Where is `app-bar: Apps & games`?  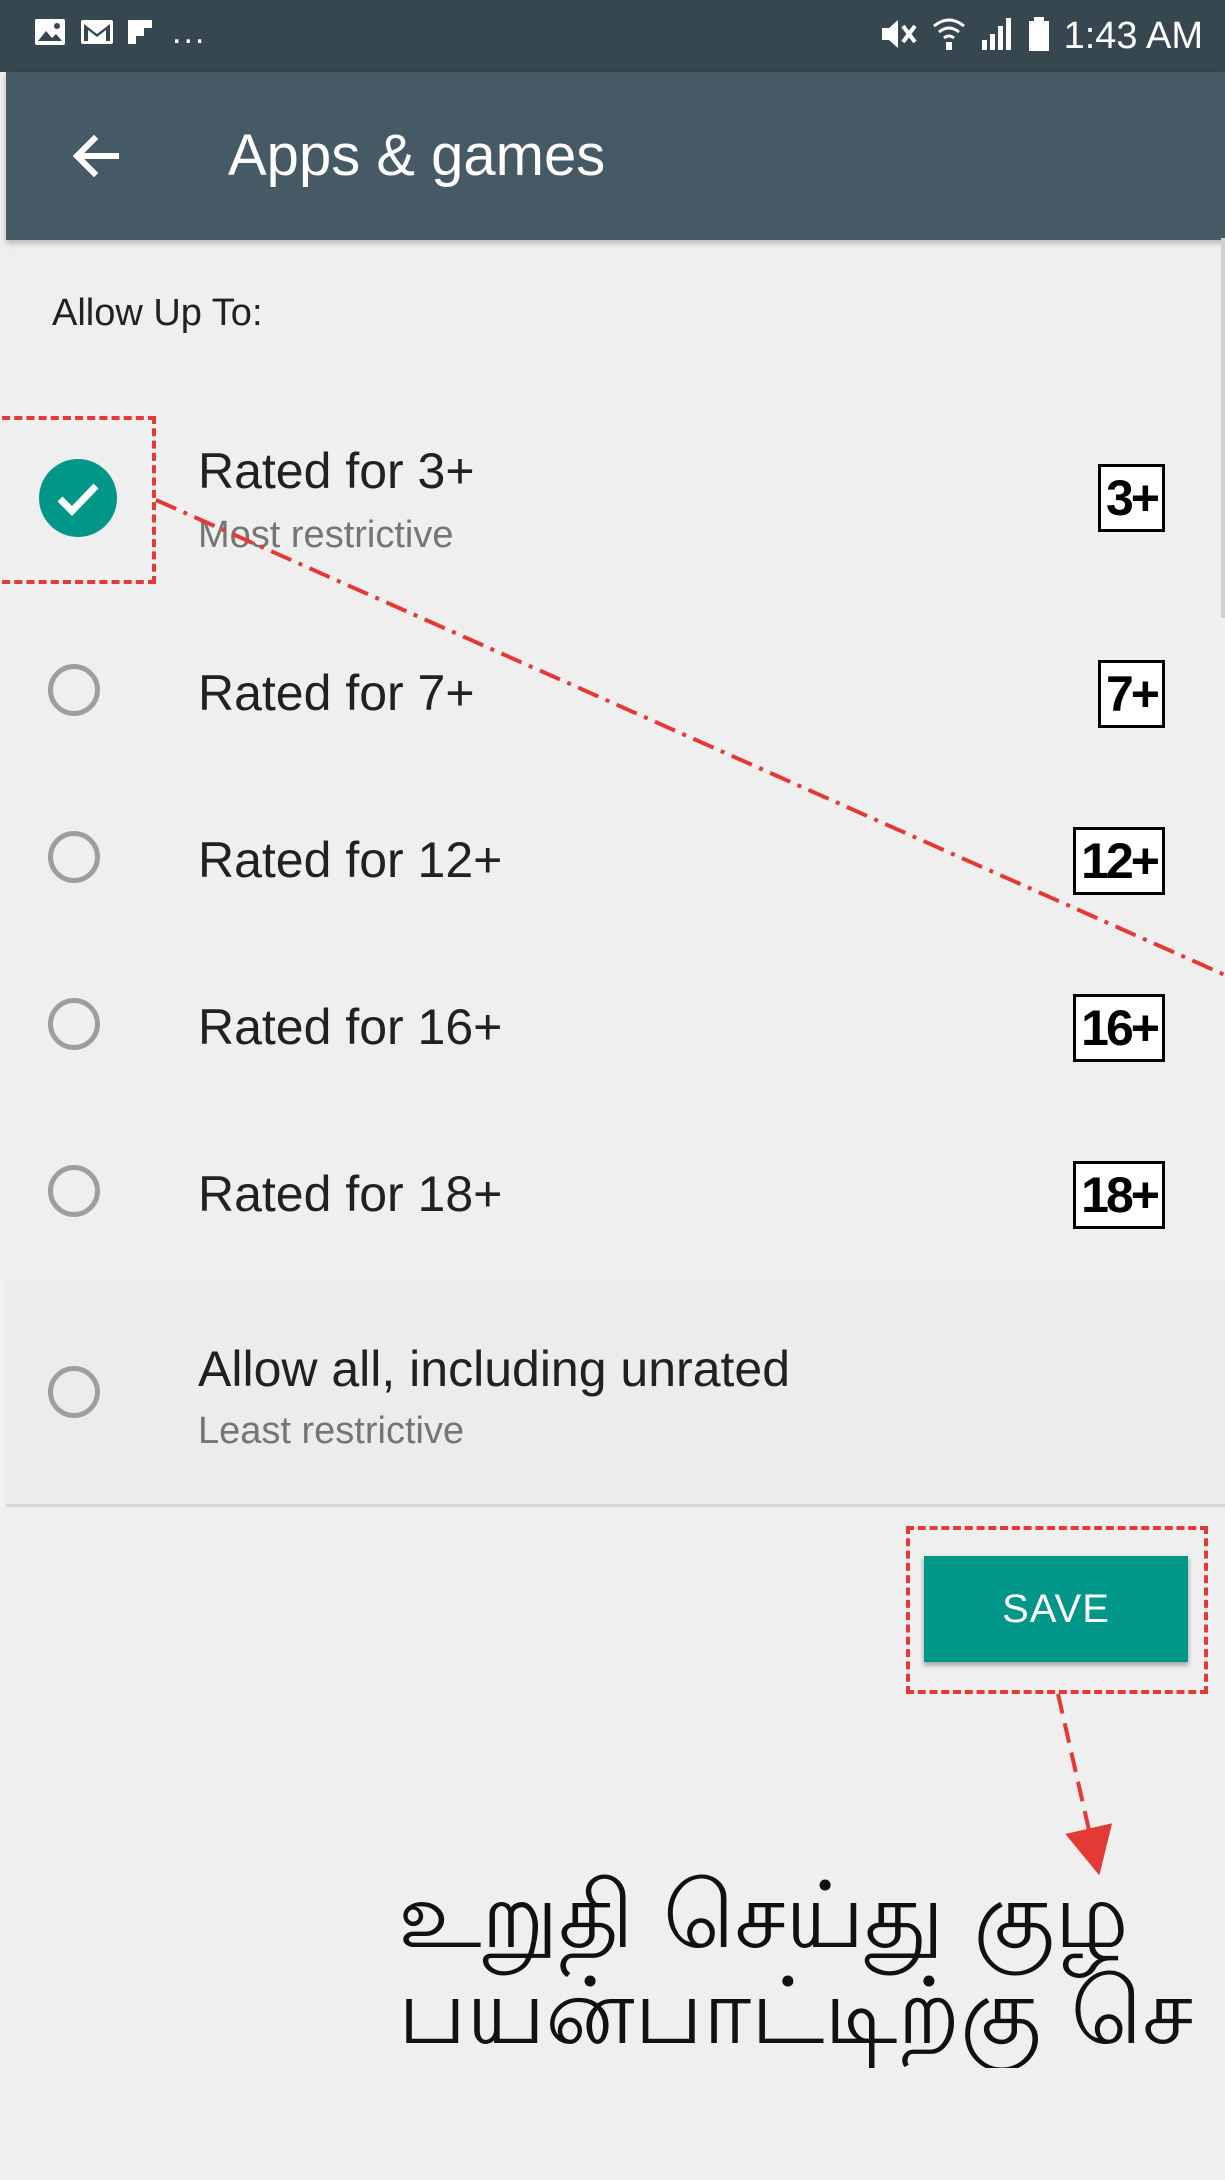
app-bar: Apps & games is located at coordinates (615, 156).